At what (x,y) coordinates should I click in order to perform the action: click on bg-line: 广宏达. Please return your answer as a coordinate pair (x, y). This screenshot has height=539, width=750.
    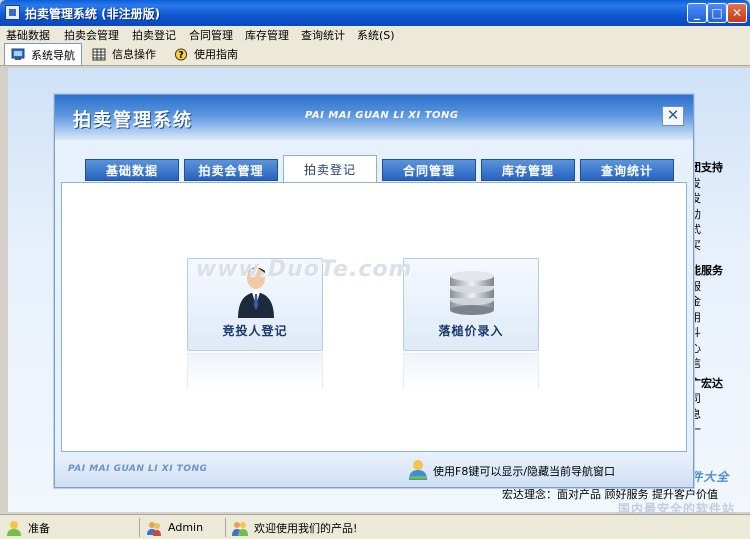
    Looking at the image, I should click on (706, 383).